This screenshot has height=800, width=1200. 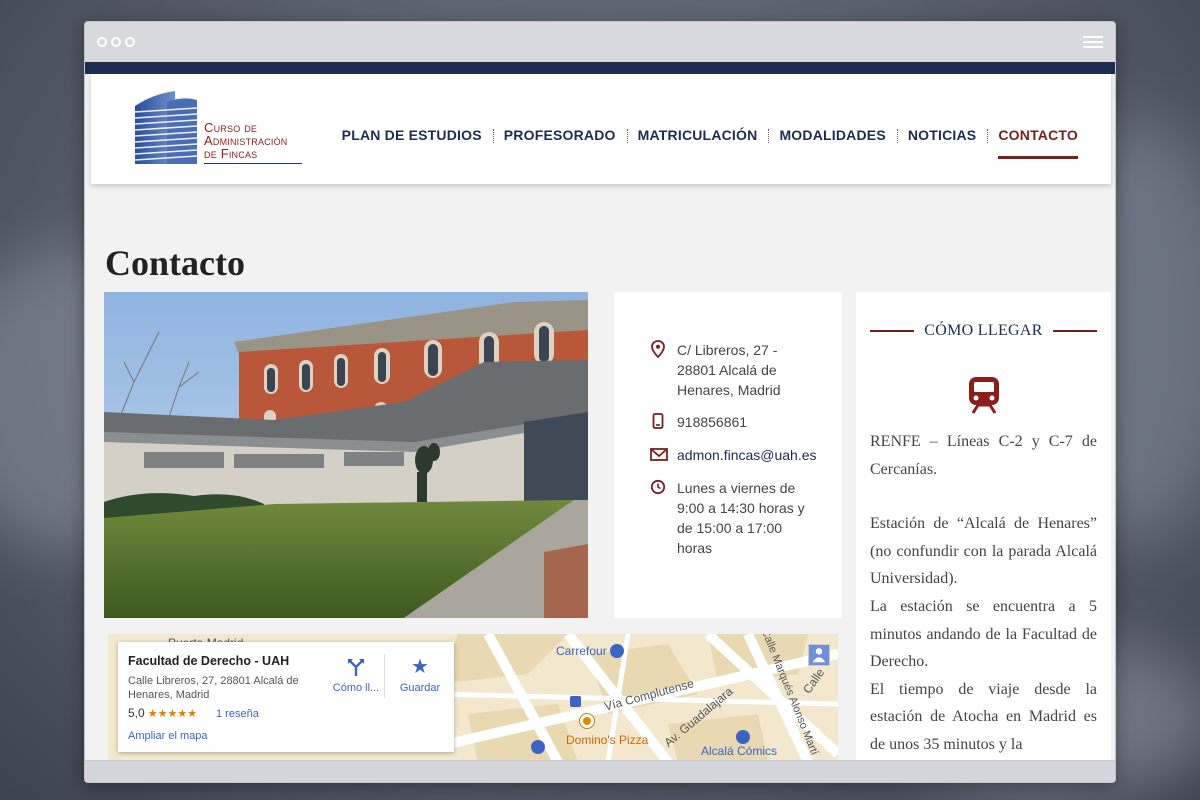 What do you see at coordinates (130, 42) in the screenshot?
I see `window-maximize-icon` at bounding box center [130, 42].